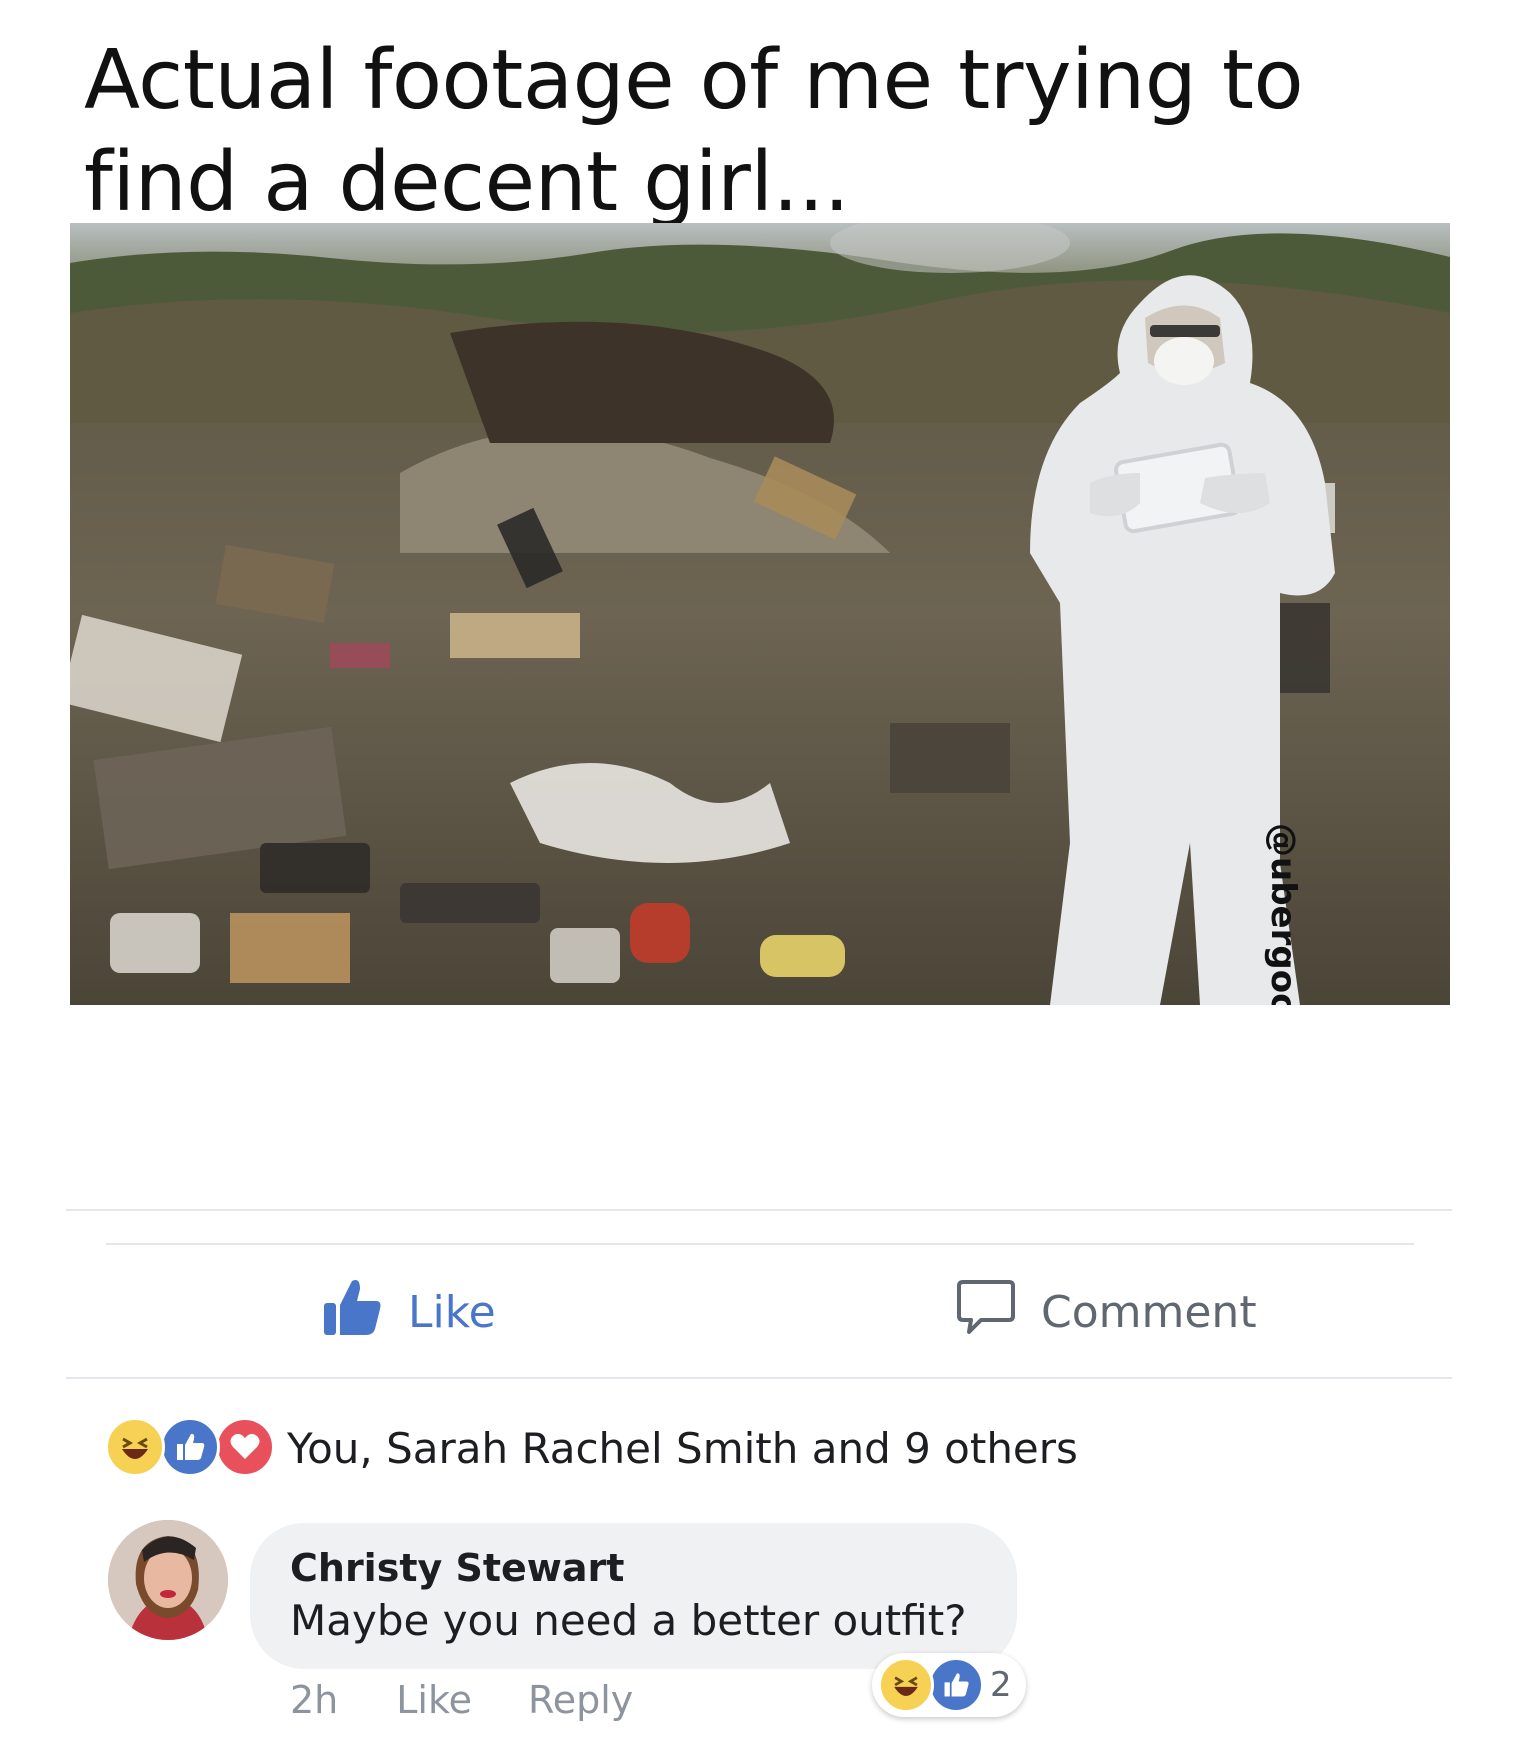 The image size is (1515, 1752). I want to click on commenter-avatar, so click(168, 1580).